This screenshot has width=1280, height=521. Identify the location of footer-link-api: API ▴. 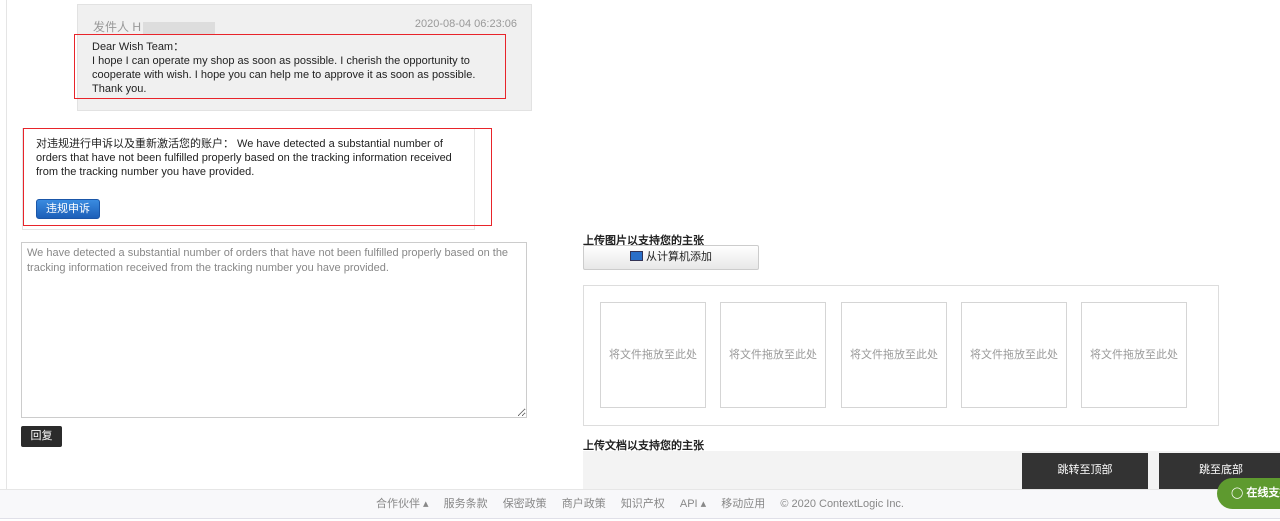
(693, 504).